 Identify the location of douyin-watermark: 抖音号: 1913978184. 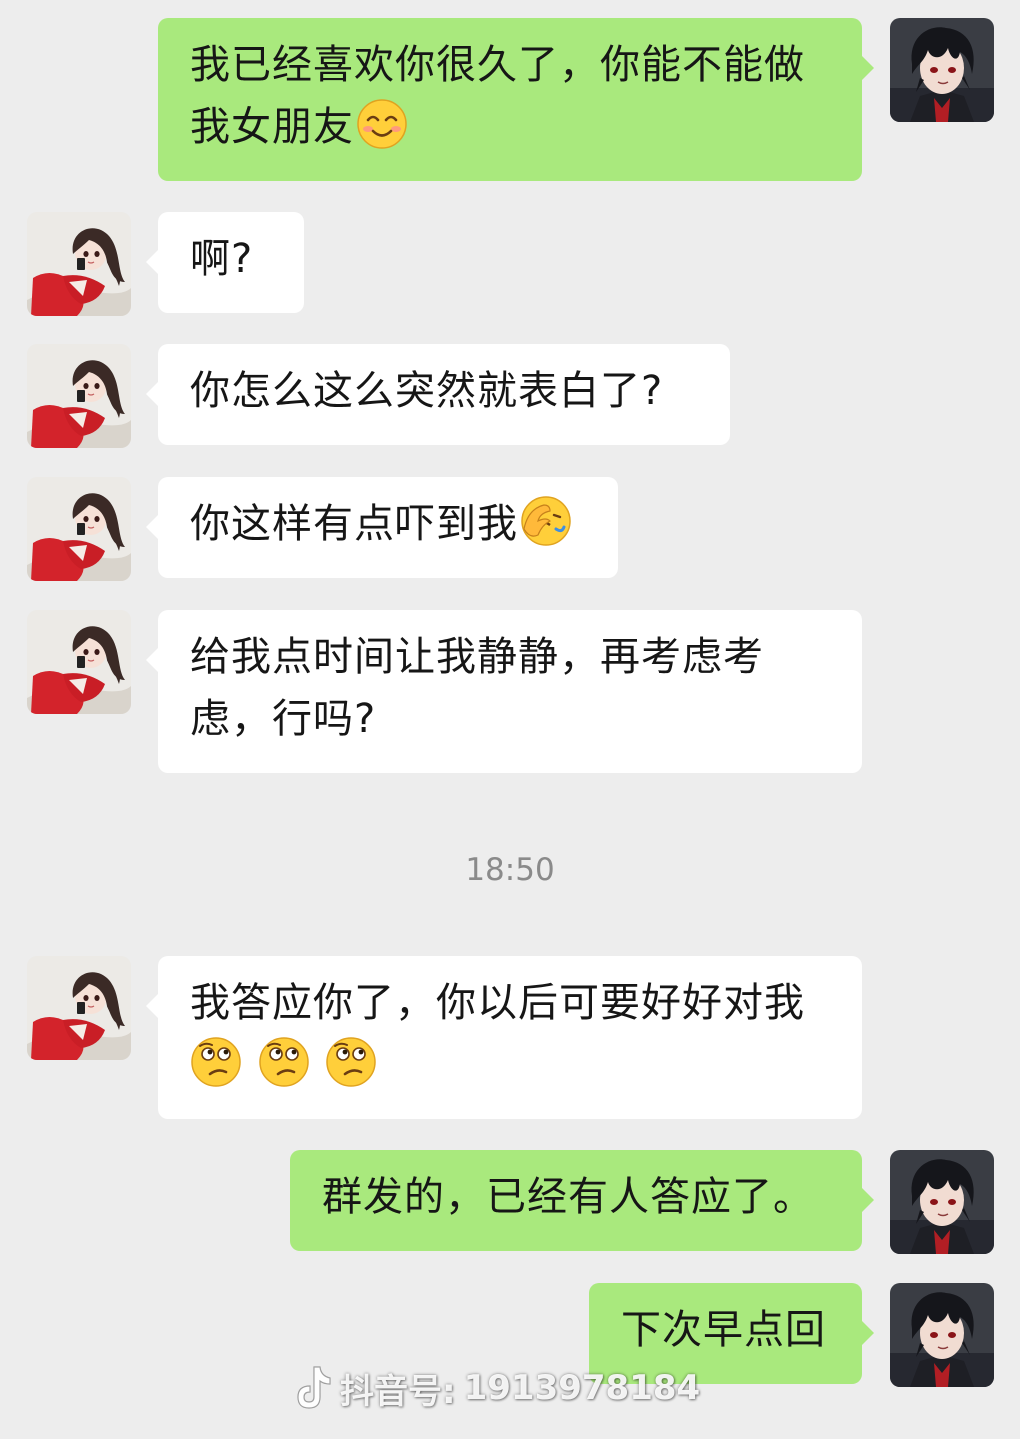
(495, 1388).